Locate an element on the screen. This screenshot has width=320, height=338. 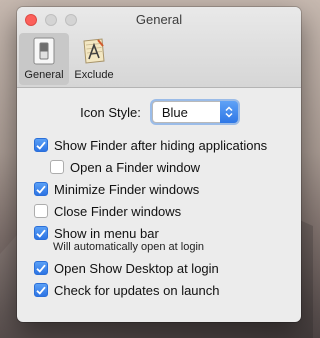
checkbox-show-menu-bar is located at coordinates (41, 233).